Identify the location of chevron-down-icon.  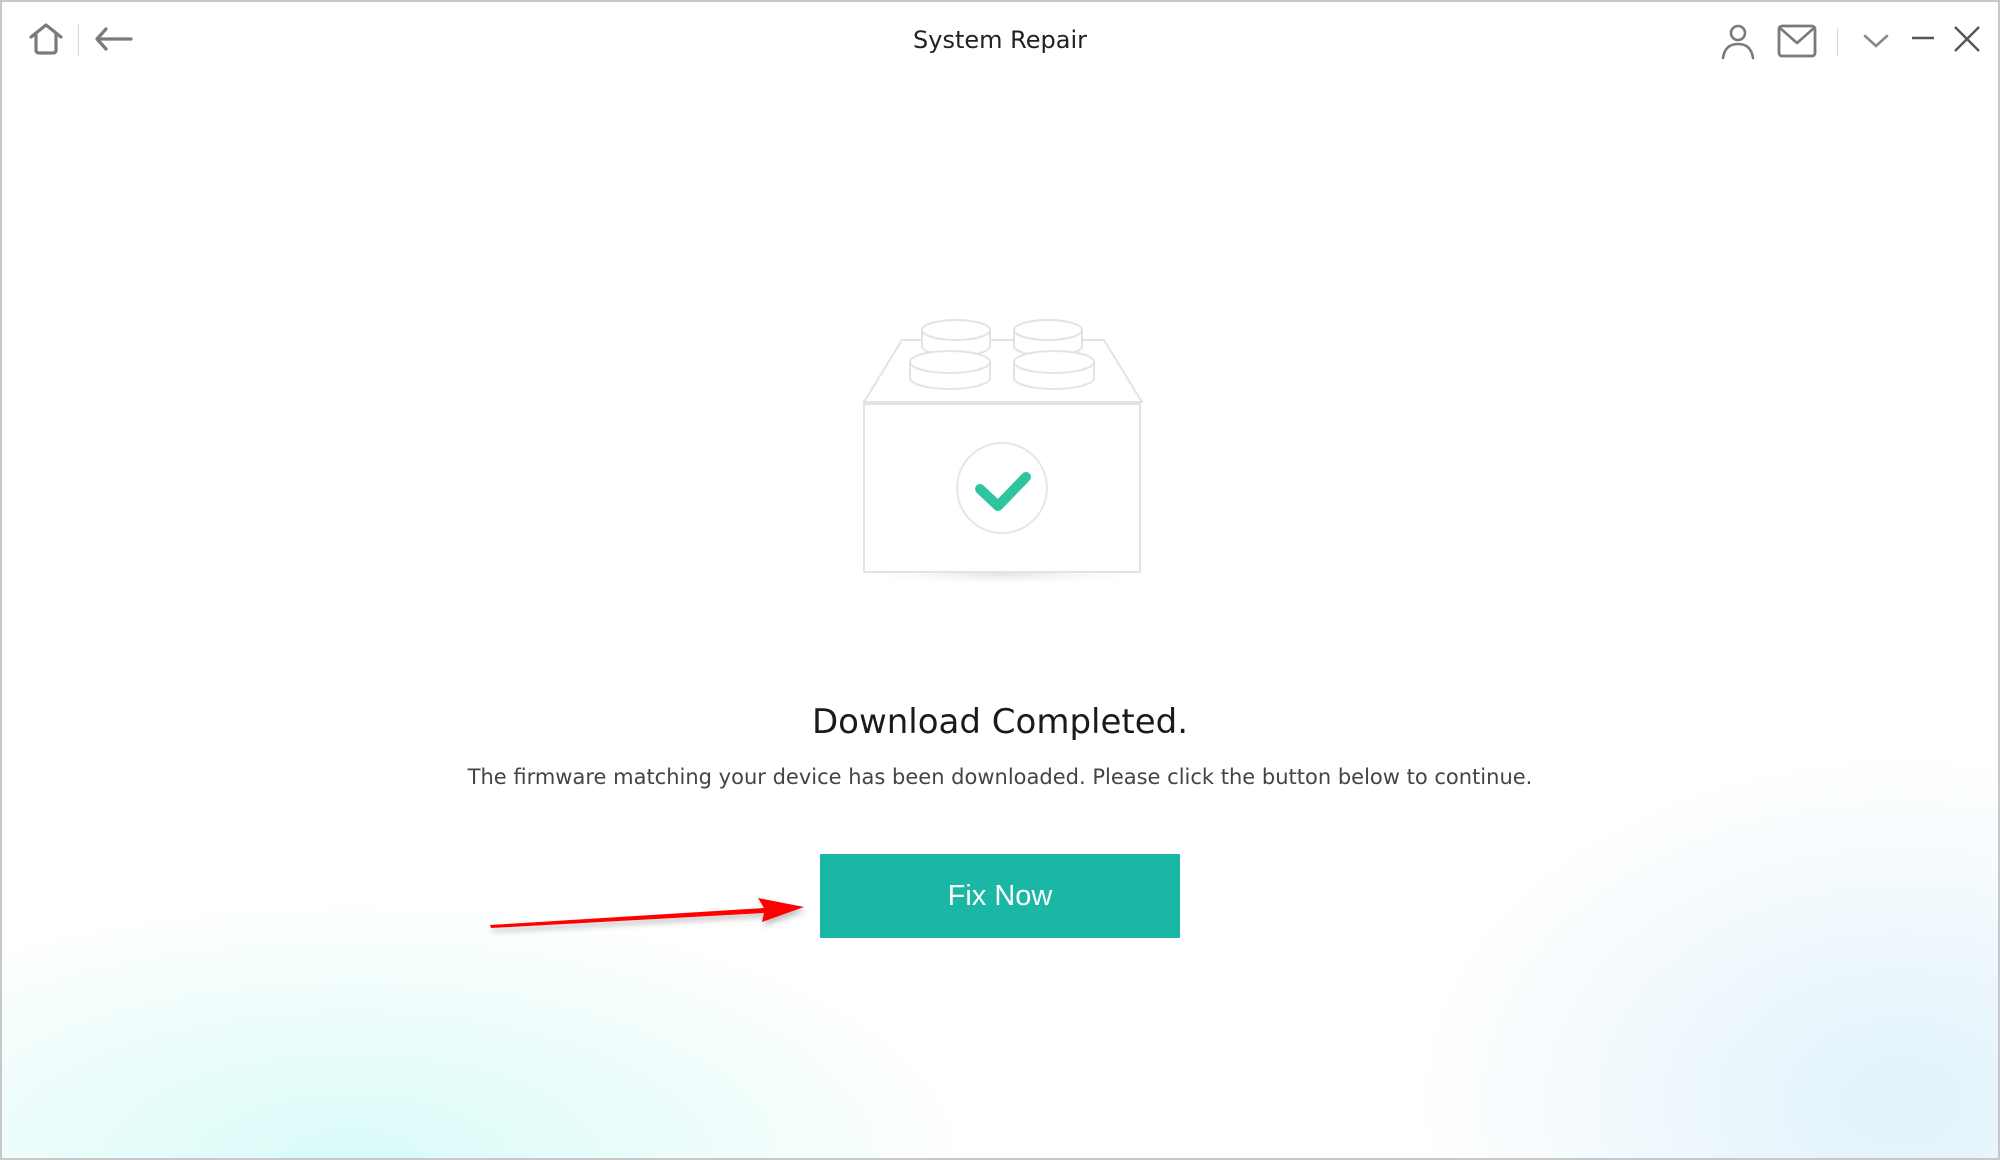
(1876, 41).